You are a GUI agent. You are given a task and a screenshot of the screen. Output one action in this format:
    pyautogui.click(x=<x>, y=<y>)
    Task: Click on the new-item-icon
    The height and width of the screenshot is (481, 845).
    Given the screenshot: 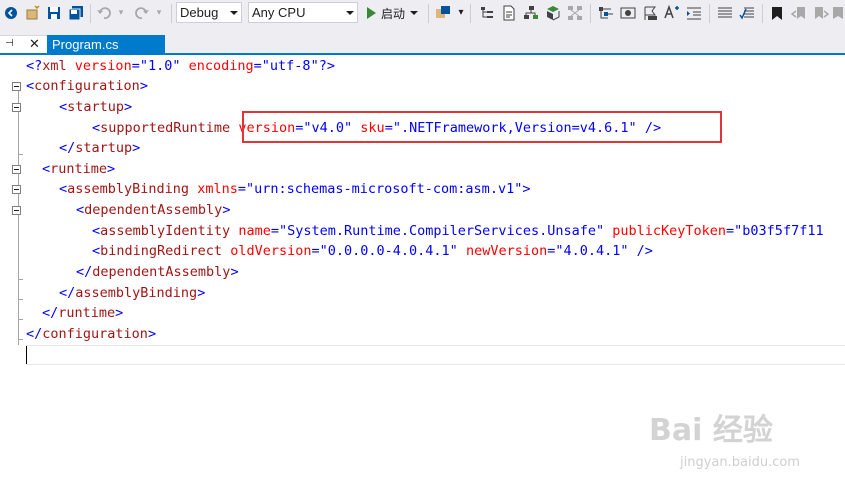 What is the action you would take?
    pyautogui.click(x=33, y=13)
    